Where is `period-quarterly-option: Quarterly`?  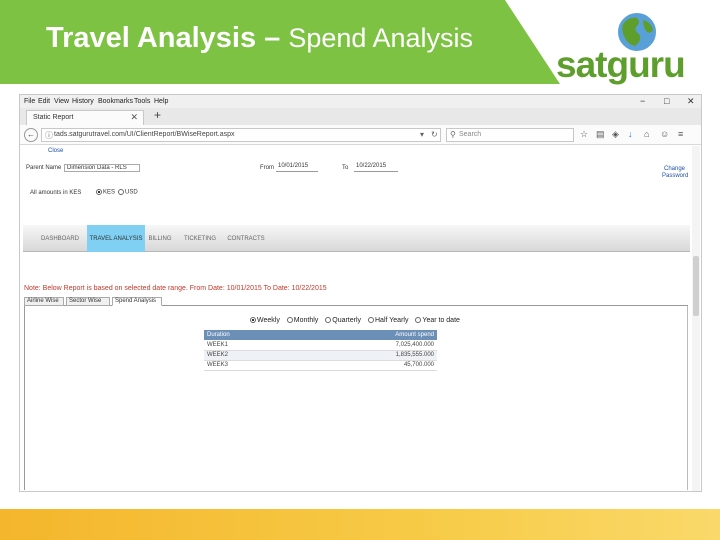
period-quarterly-option: Quarterly is located at coordinates (343, 320).